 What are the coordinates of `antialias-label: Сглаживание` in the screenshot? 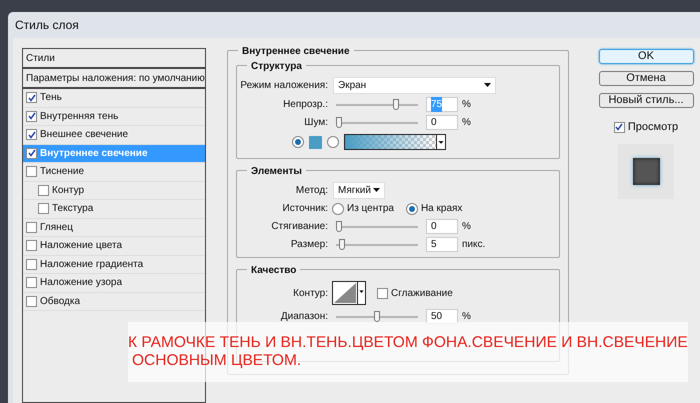 It's located at (422, 293).